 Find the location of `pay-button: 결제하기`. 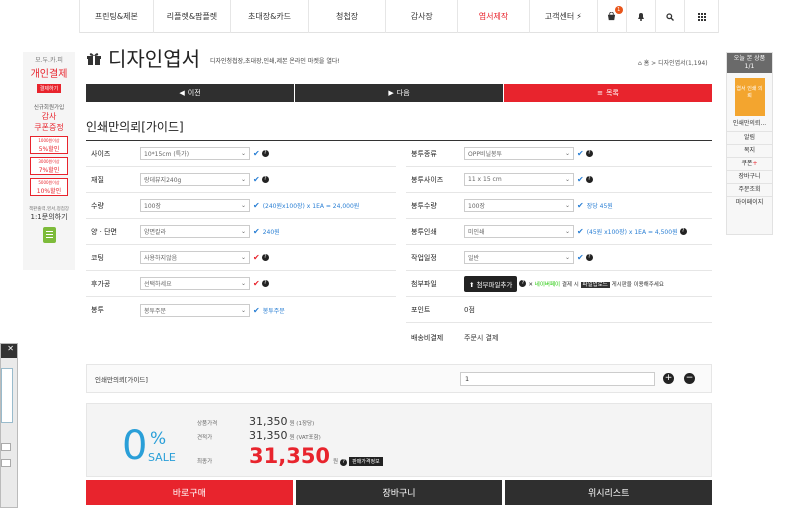

pay-button: 결제하기 is located at coordinates (49, 88).